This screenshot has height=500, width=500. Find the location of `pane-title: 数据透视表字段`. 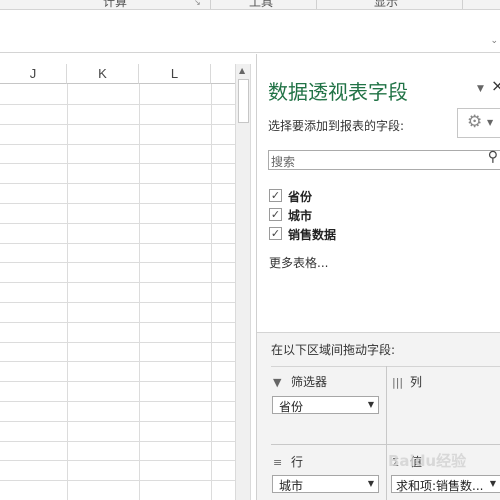

pane-title: 数据透视表字段 is located at coordinates (338, 92).